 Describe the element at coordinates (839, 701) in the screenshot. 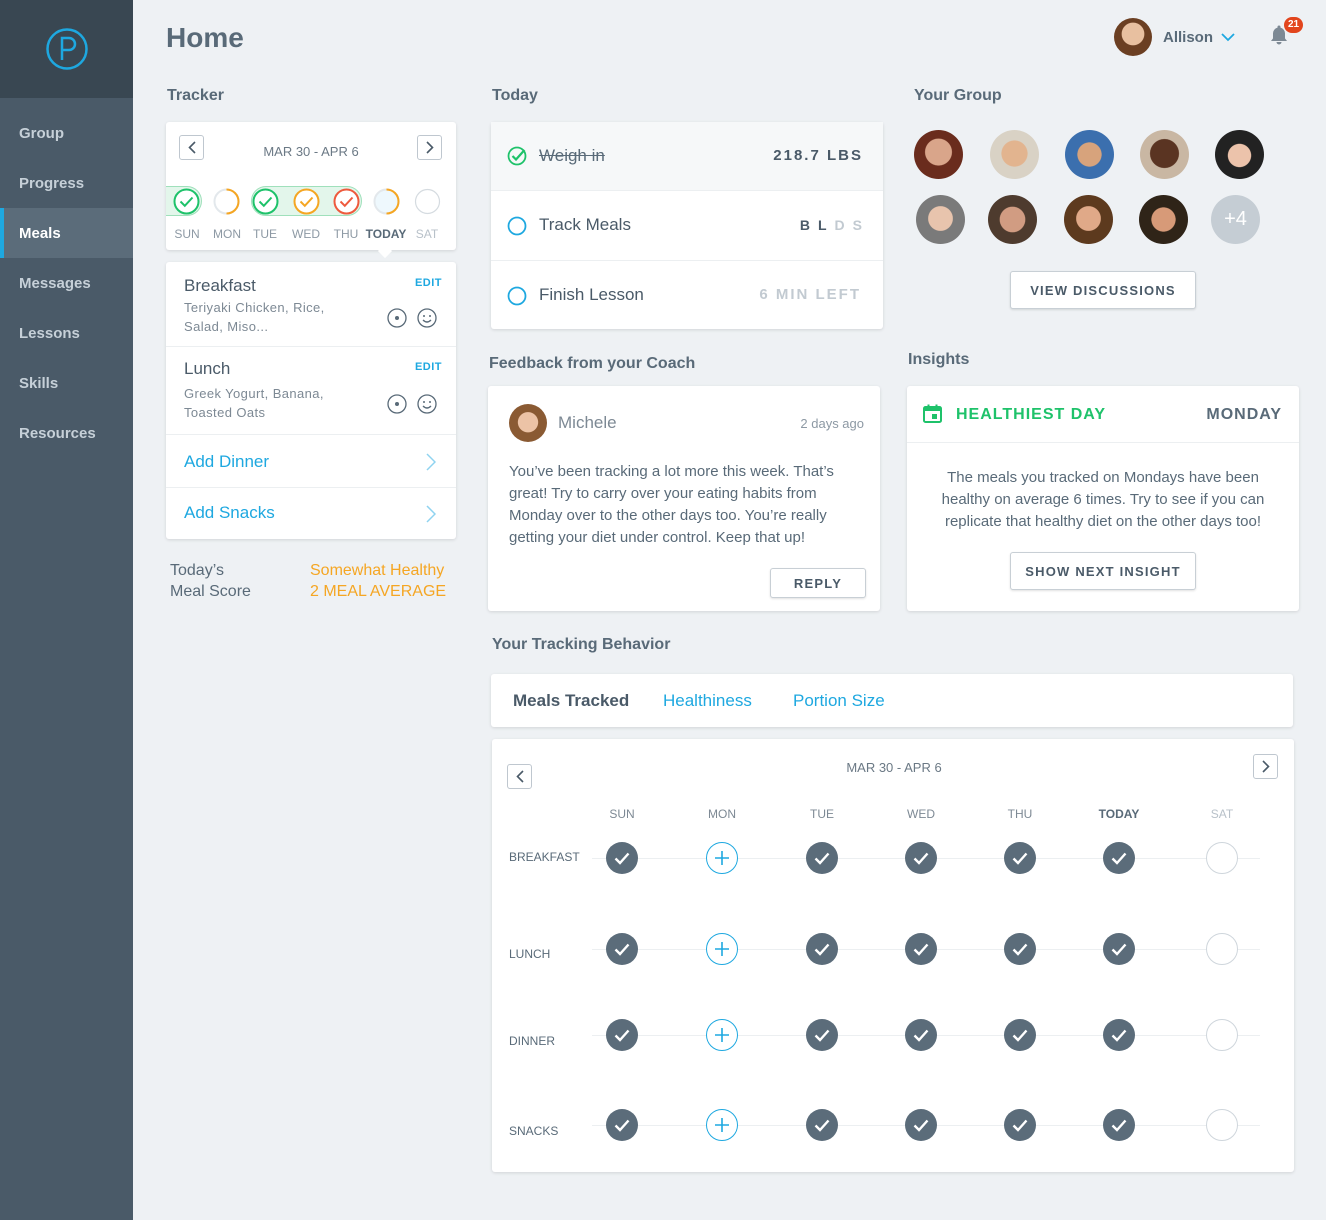

I see `tab-portion-size: Portion Size` at that location.